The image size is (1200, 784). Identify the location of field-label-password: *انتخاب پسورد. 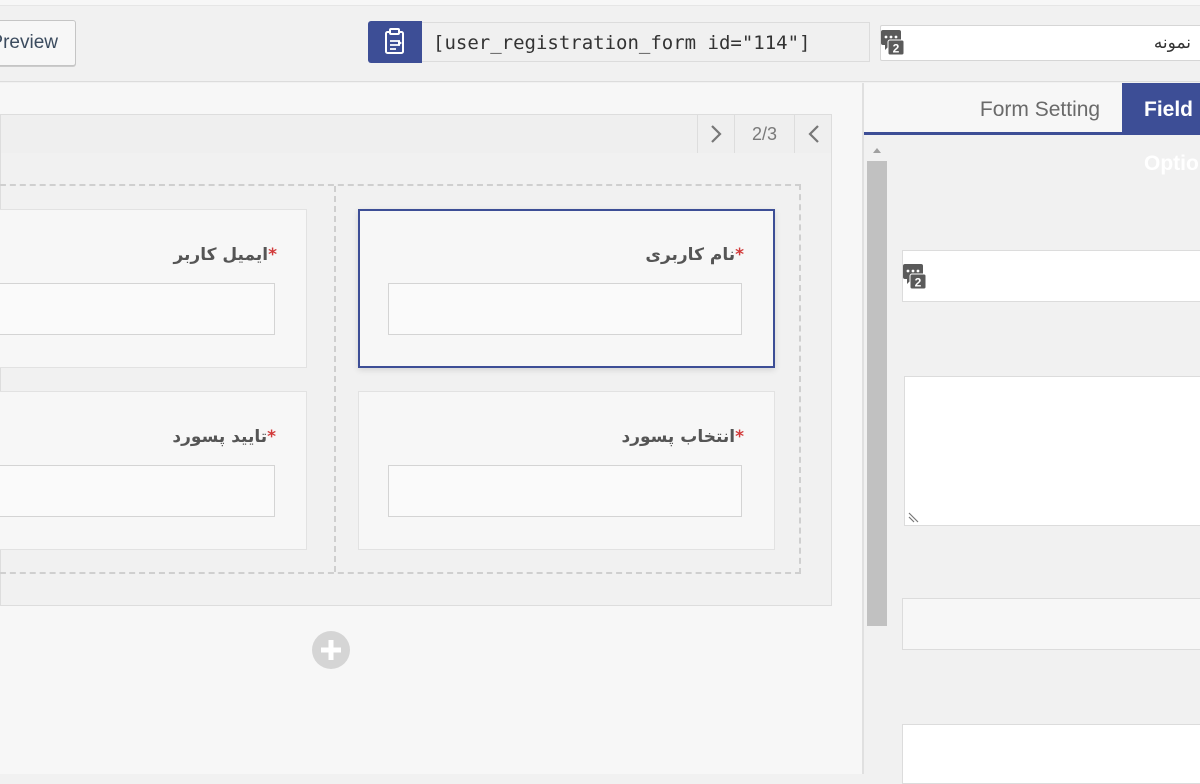
(564, 437).